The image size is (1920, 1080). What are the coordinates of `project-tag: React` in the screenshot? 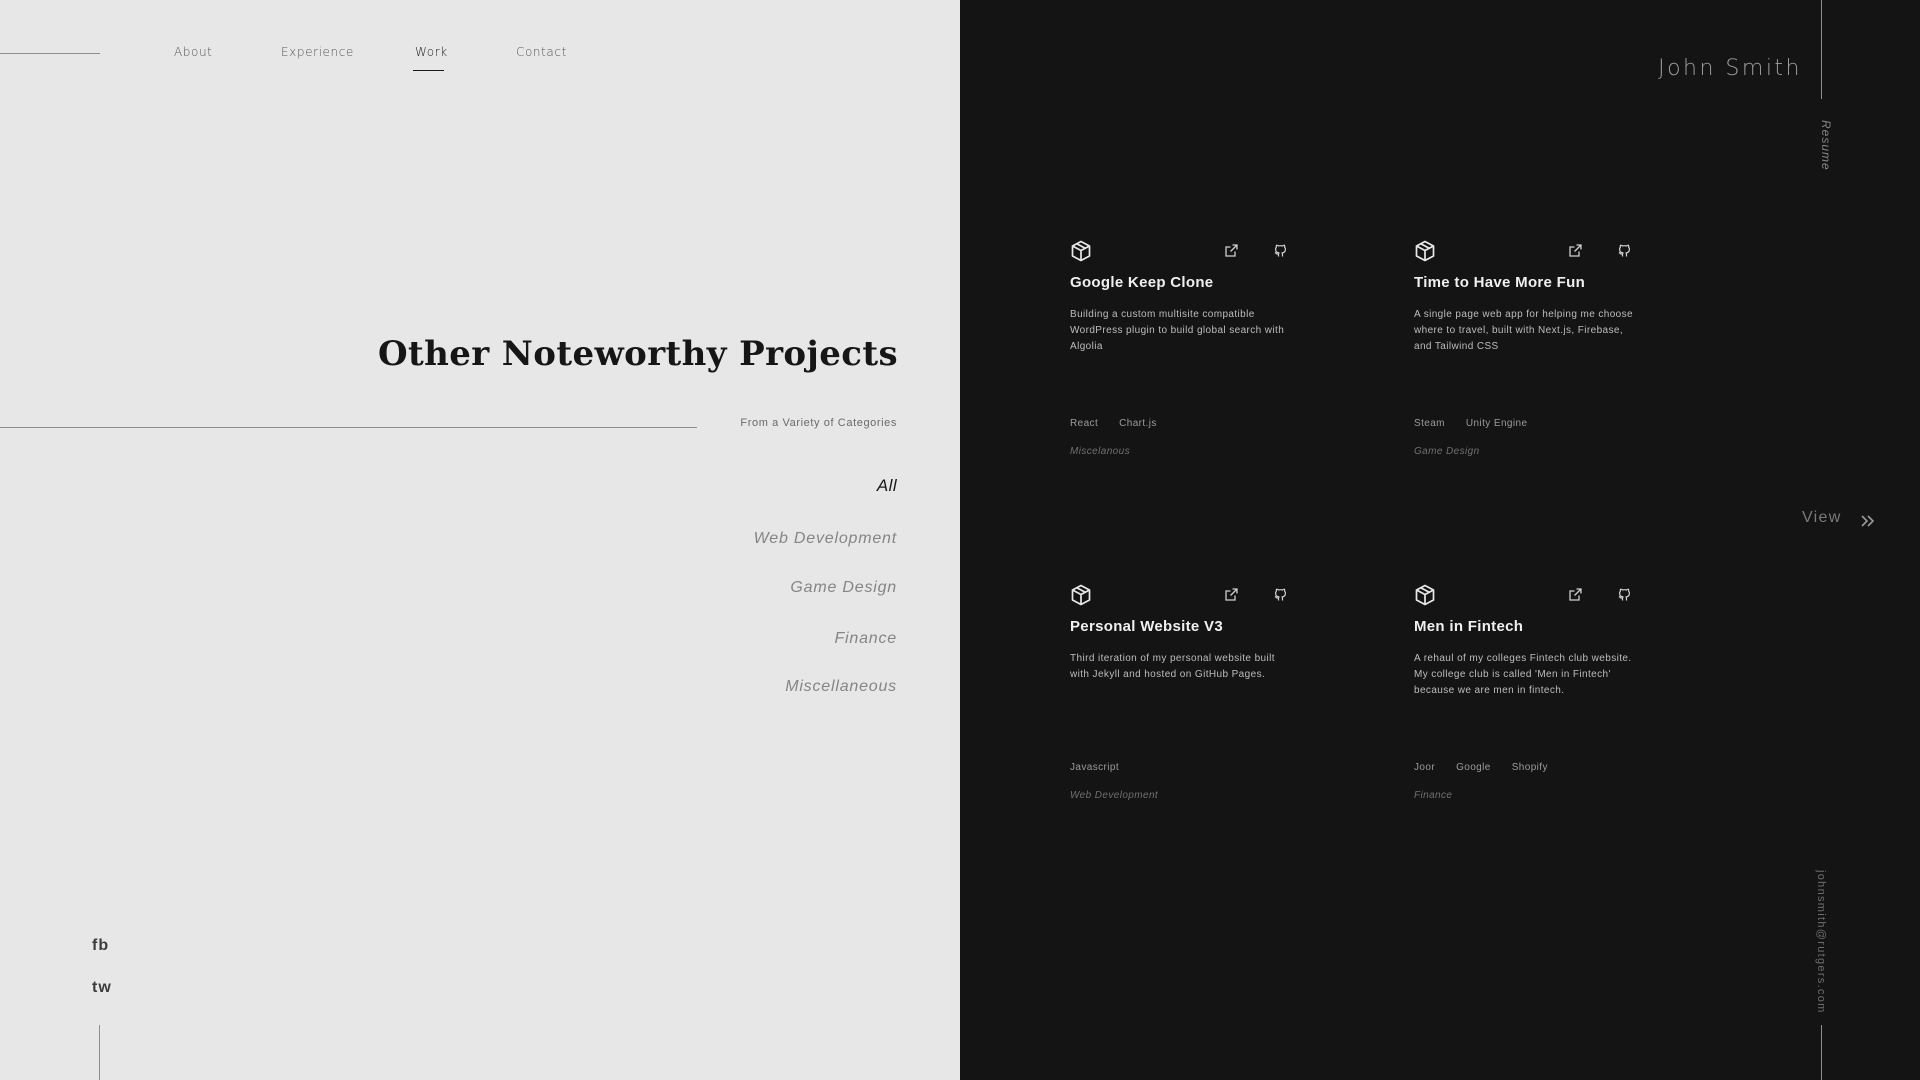 It's located at (1084, 423).